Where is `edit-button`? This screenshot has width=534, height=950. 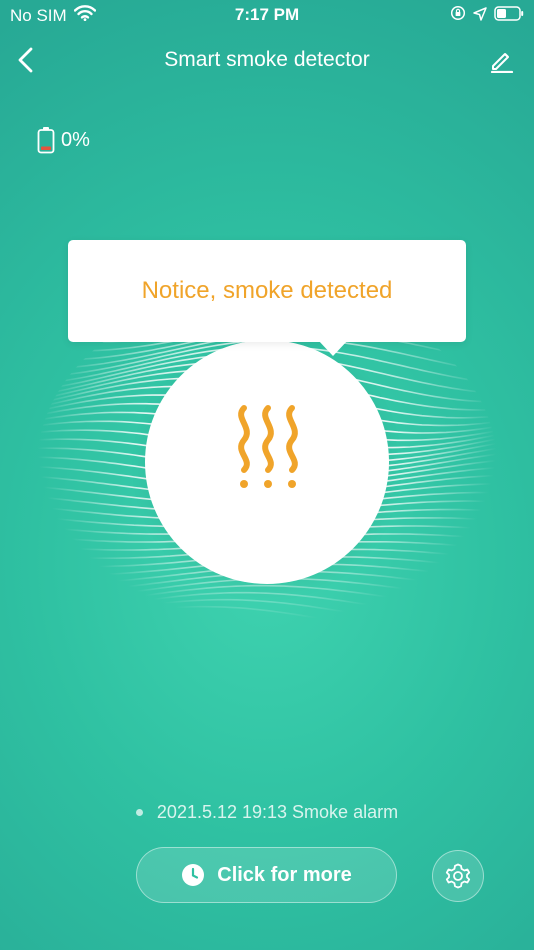 edit-button is located at coordinates (502, 60).